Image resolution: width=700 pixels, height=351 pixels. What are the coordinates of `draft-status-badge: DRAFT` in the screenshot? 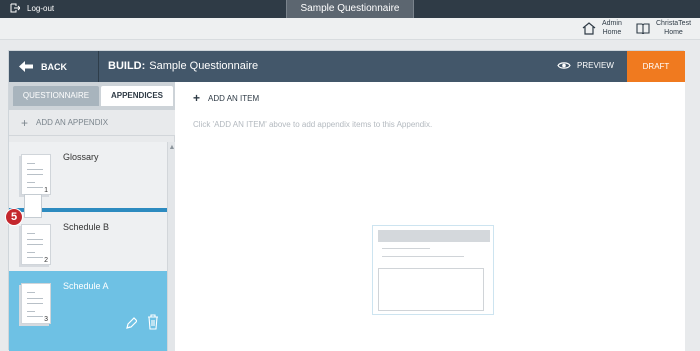 It's located at (656, 66).